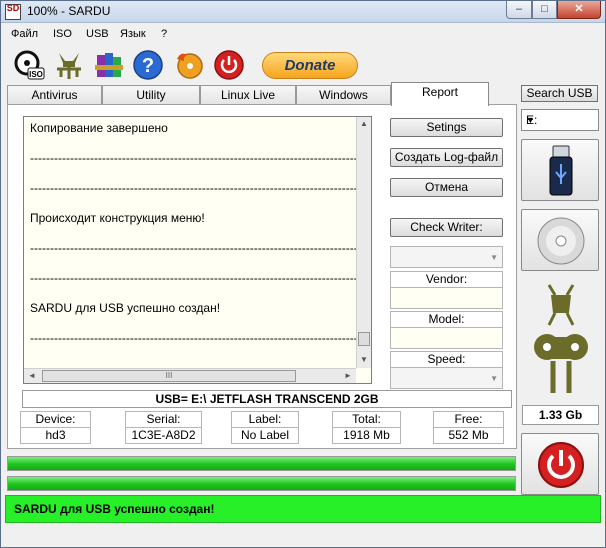 The height and width of the screenshot is (548, 606). Describe the element at coordinates (55, 419) in the screenshot. I see `device-label: Device:` at that location.